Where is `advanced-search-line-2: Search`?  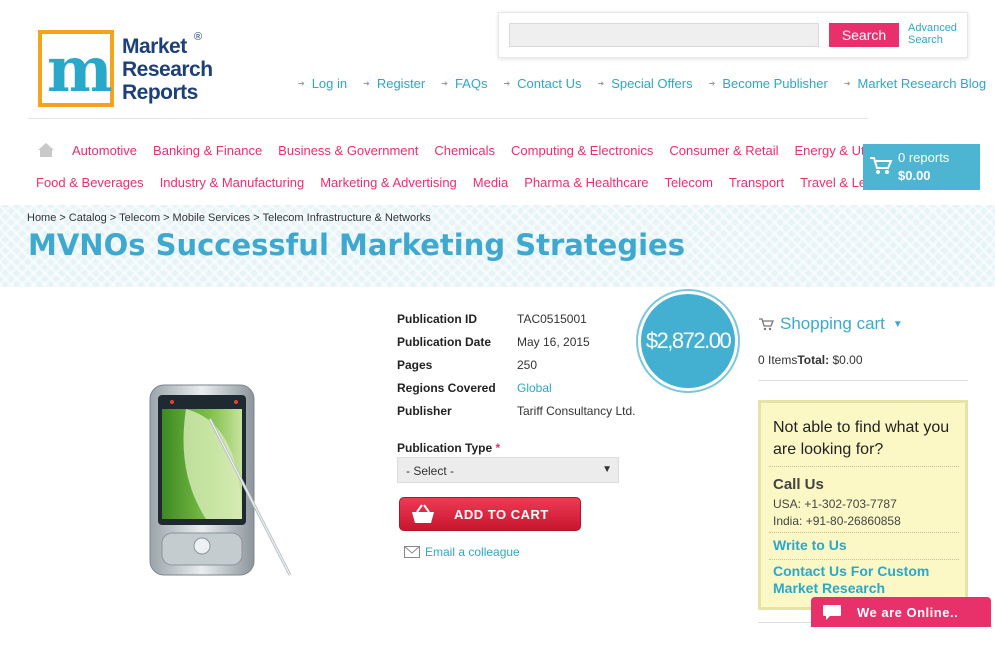 advanced-search-line-2: Search is located at coordinates (925, 40).